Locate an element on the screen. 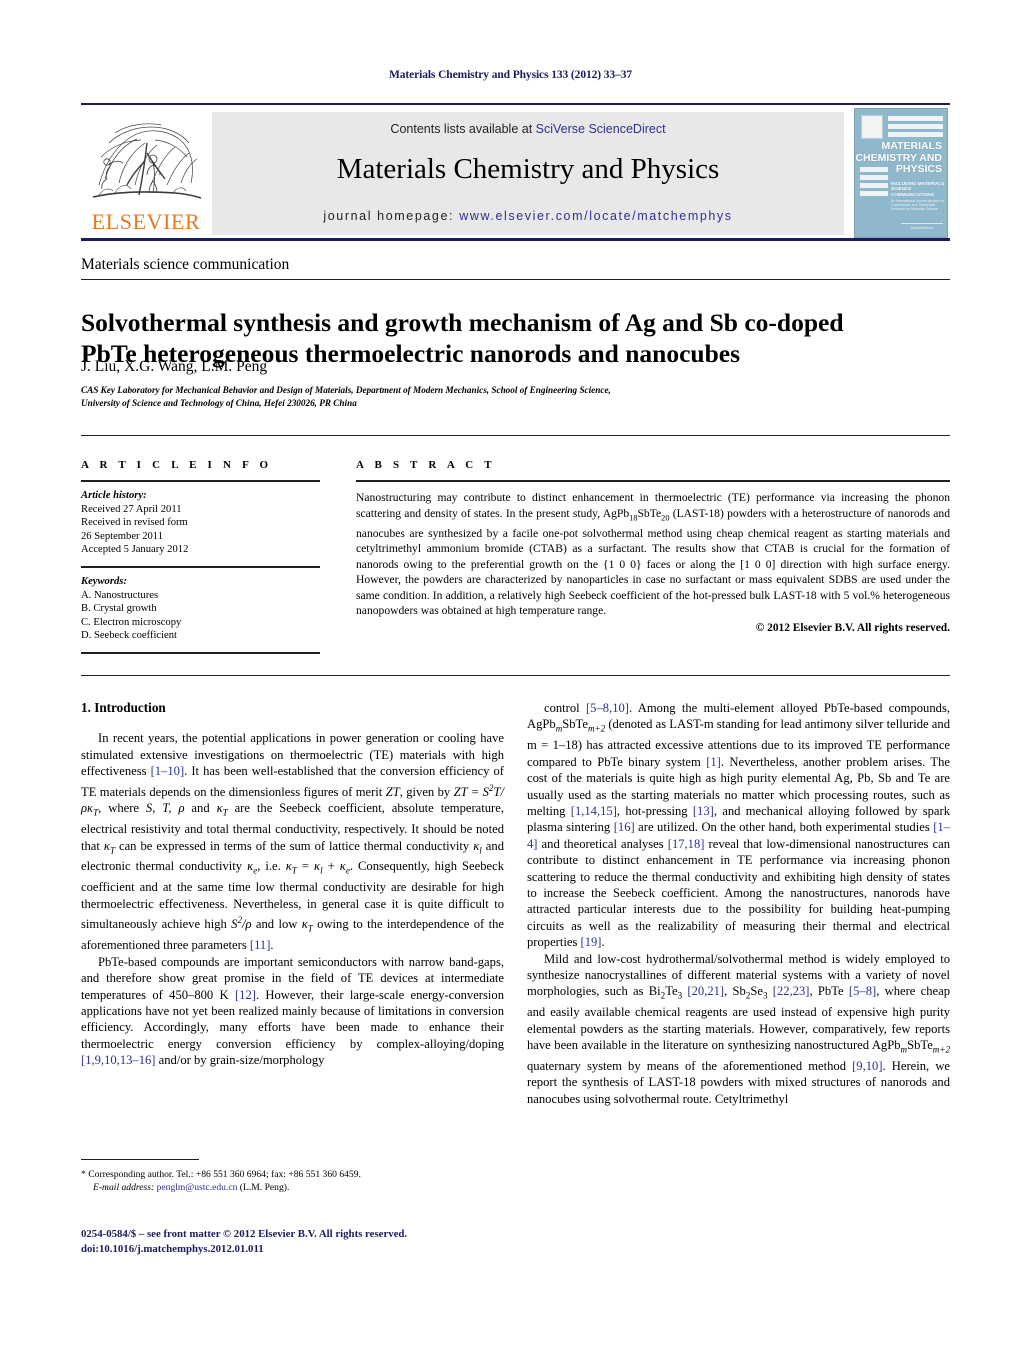  citation-ref: [12] is located at coordinates (245, 995).